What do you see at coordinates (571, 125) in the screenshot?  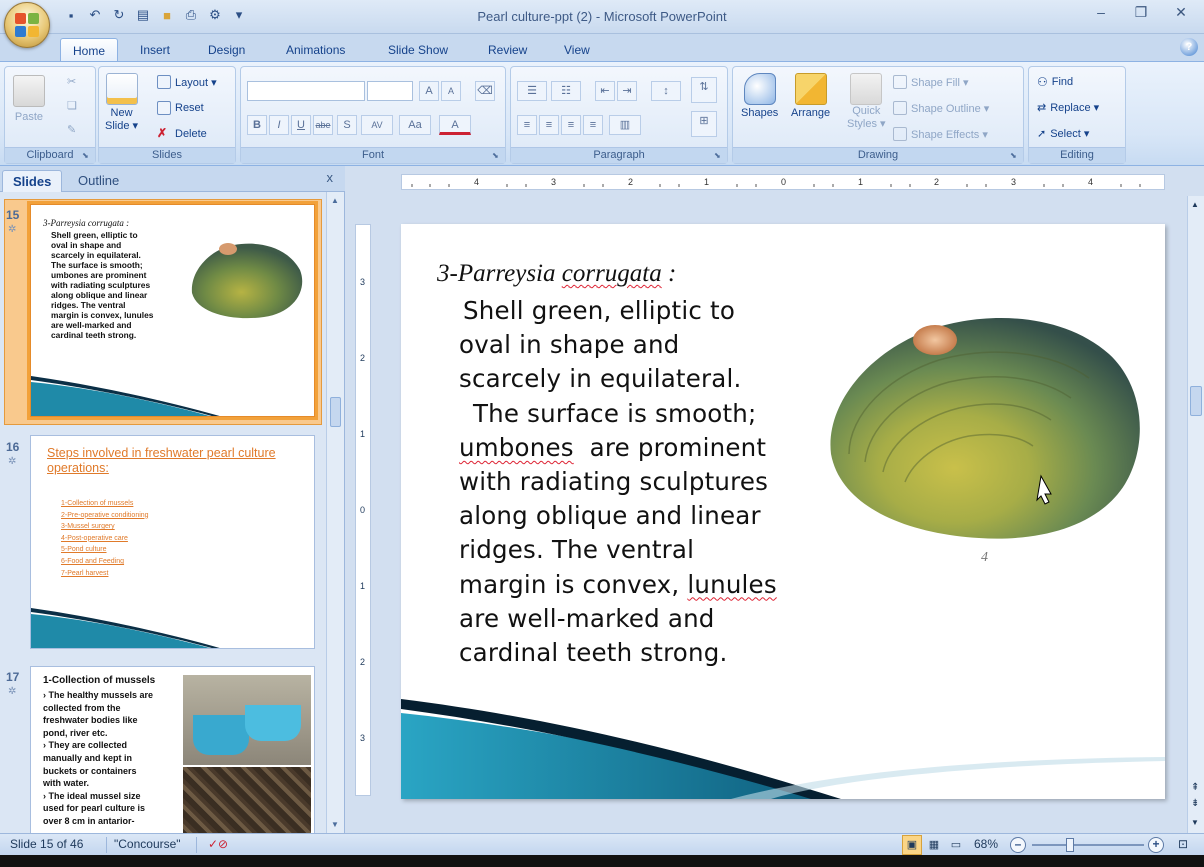 I see `align-right-icon: ≡` at bounding box center [571, 125].